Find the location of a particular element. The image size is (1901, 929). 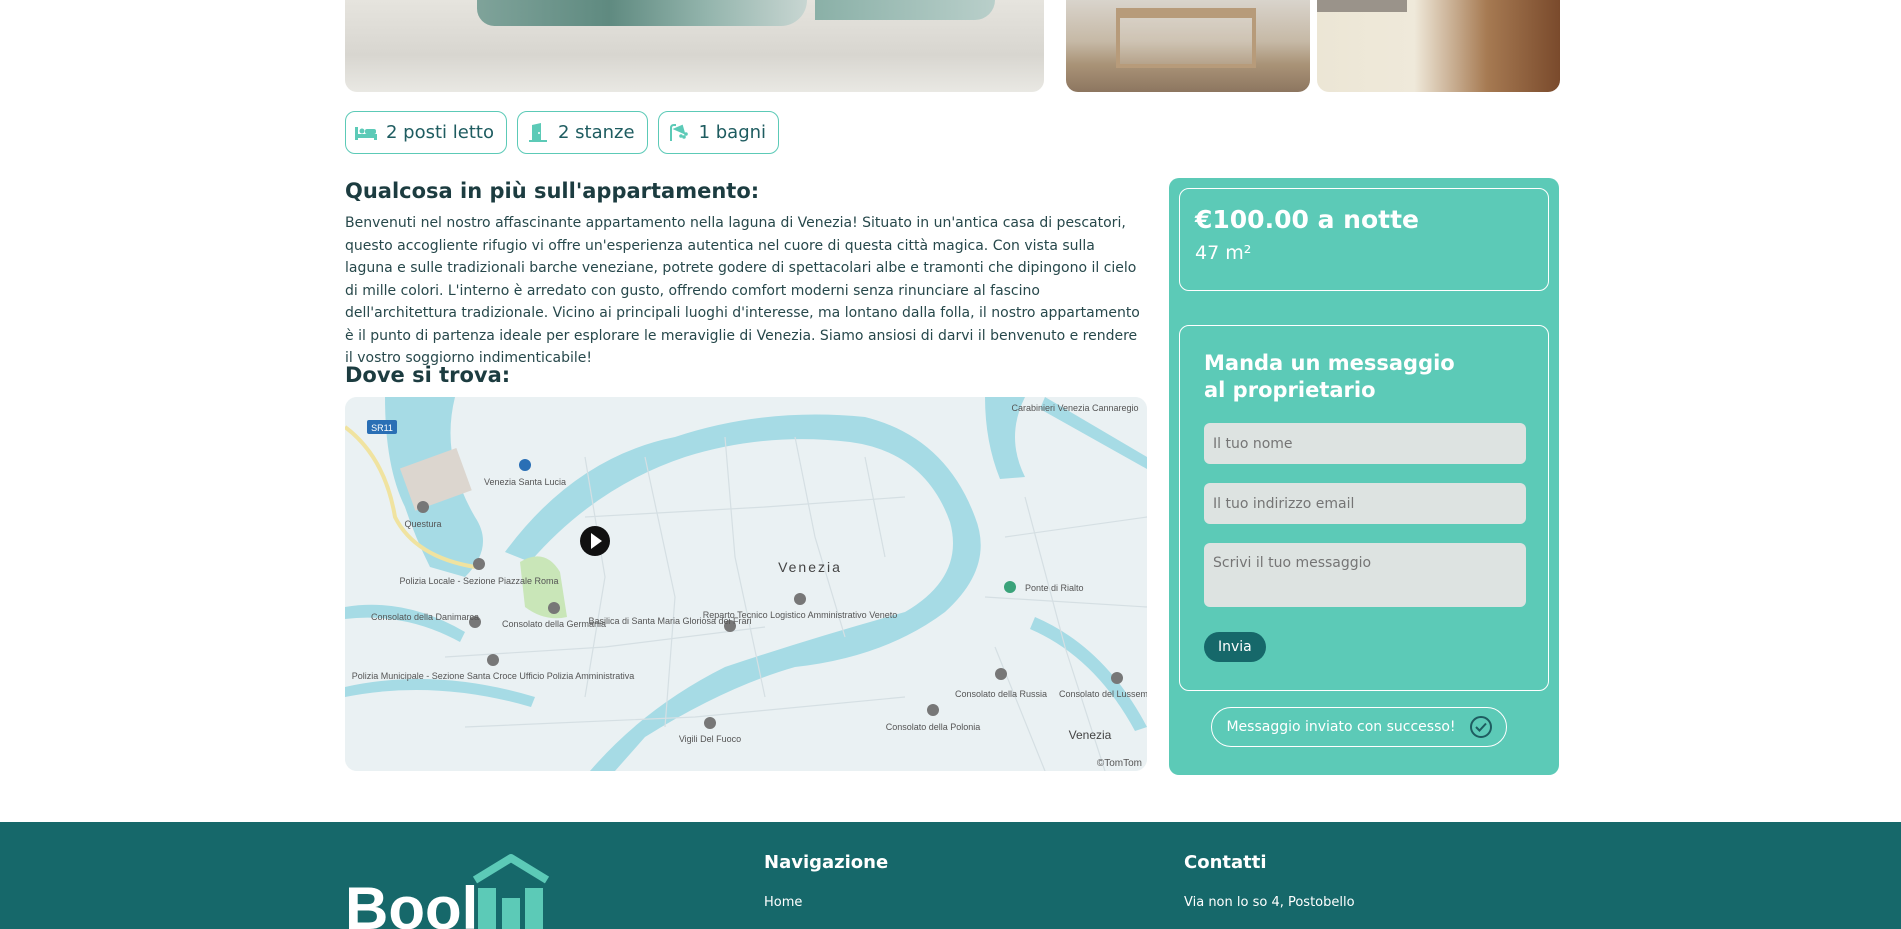

footer-address: Via non lo so 4, Postobello is located at coordinates (1269, 902).